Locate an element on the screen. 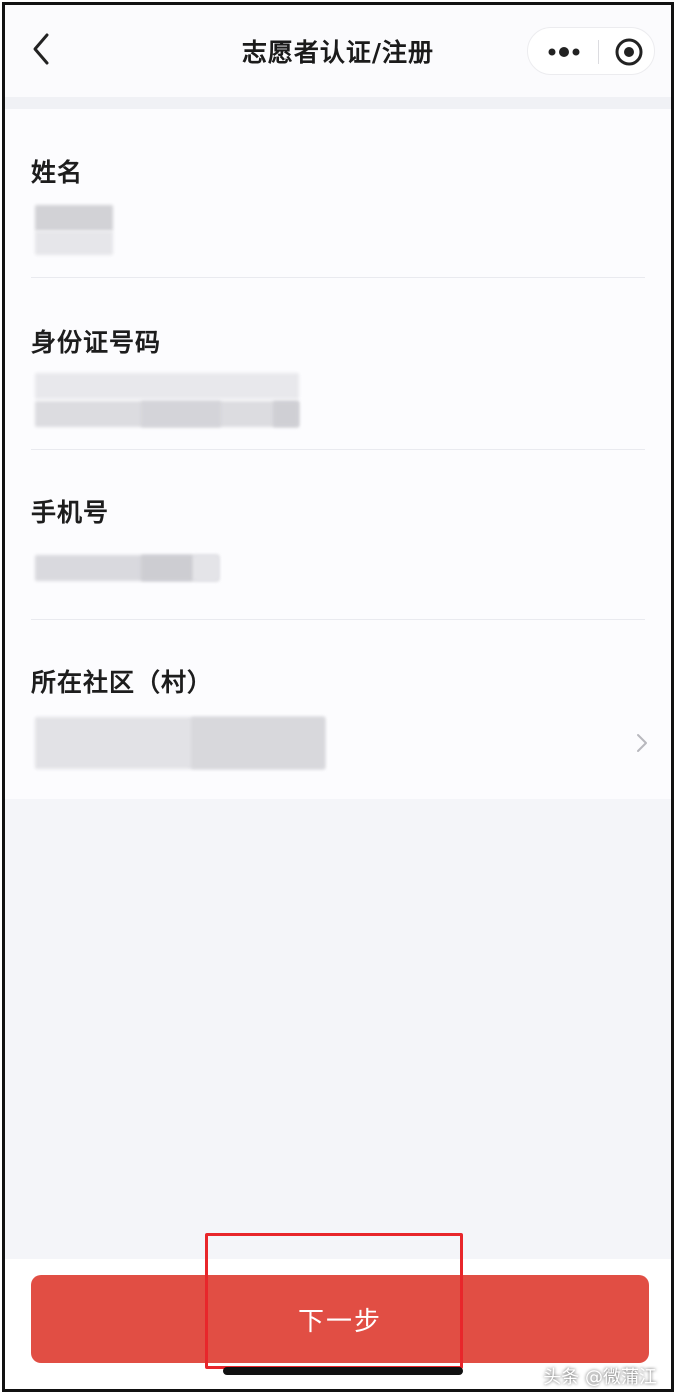  name-field: 姓名 is located at coordinates (338, 216).